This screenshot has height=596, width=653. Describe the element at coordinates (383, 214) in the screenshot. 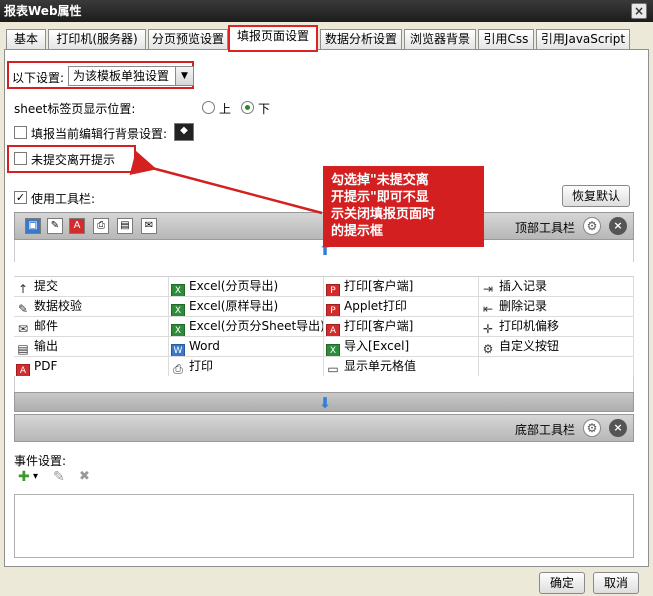

I see `callout-line-3: 示关闭填报页面时` at that location.